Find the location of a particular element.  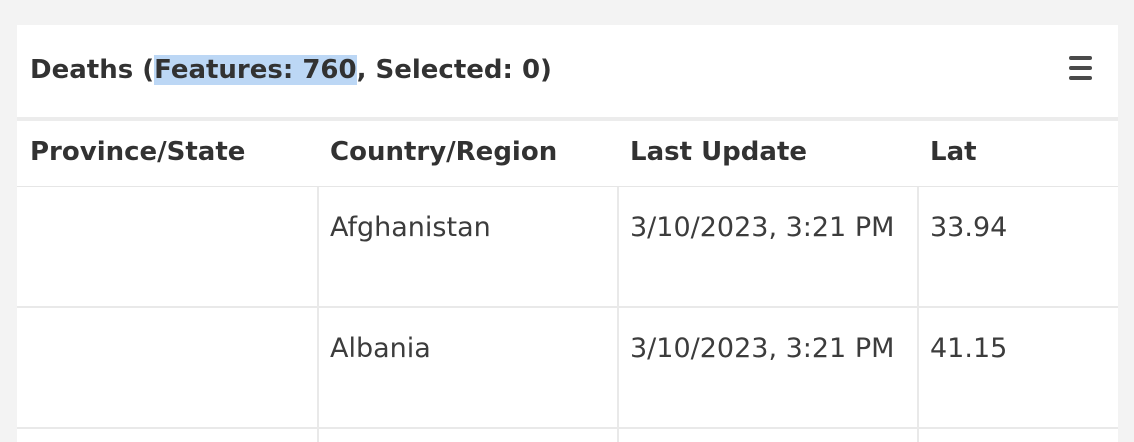

menu-bar-bottom is located at coordinates (1080, 78).